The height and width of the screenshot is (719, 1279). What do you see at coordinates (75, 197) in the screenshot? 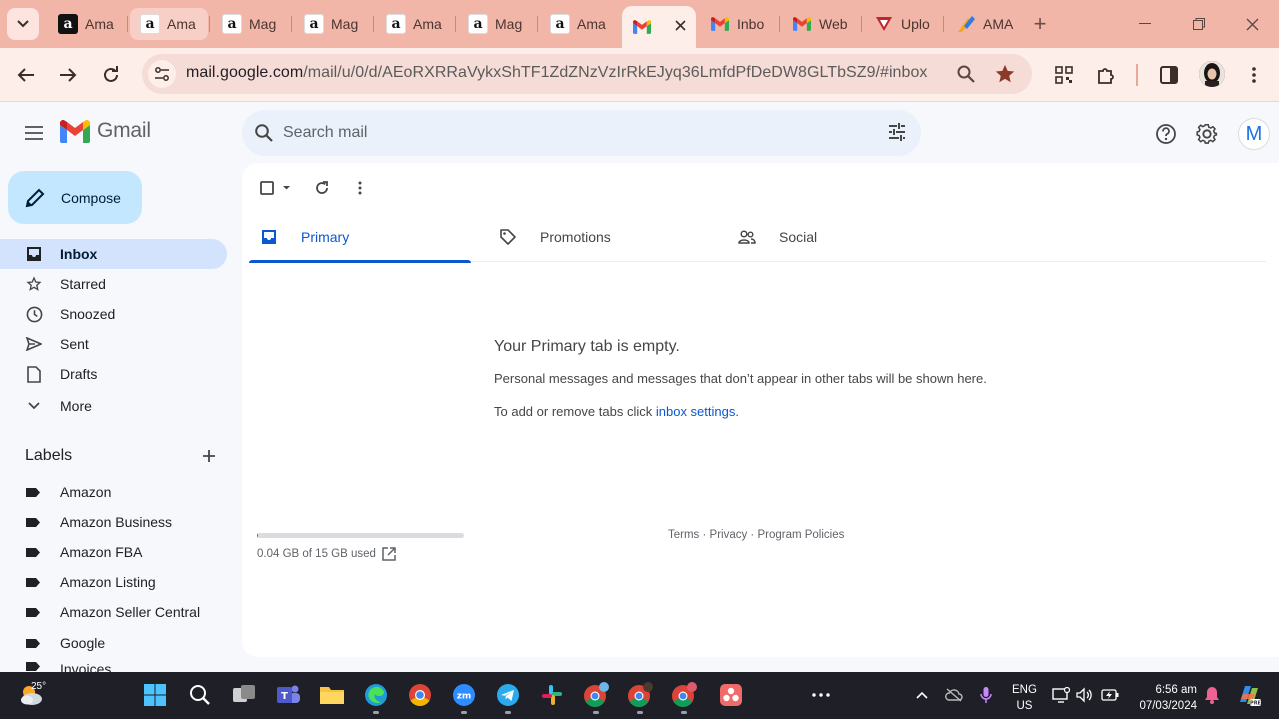
I see `compose-button: Compose` at bounding box center [75, 197].